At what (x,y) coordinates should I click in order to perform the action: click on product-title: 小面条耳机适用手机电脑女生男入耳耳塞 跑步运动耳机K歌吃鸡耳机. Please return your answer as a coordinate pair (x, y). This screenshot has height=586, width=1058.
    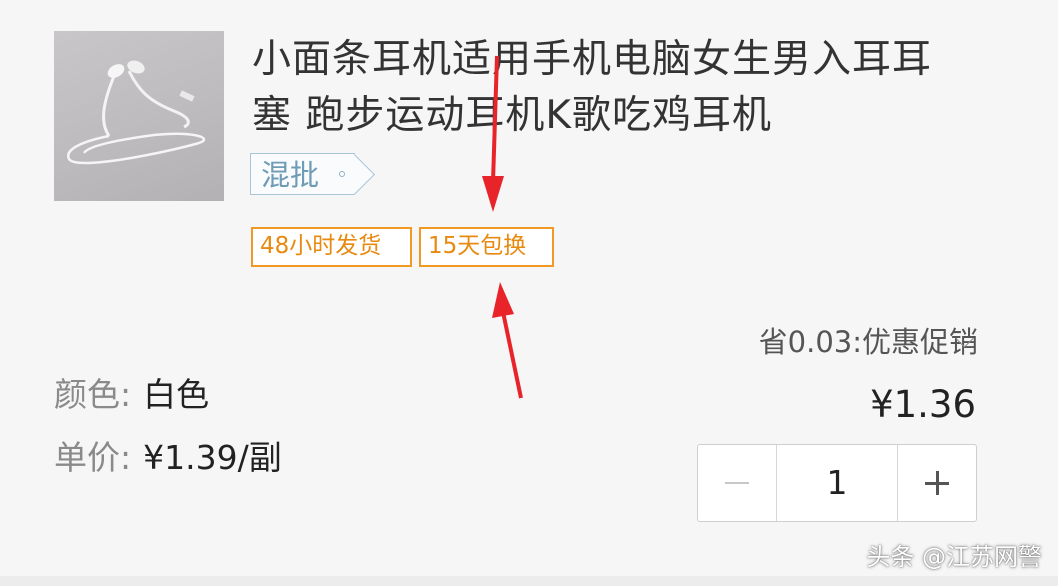
    Looking at the image, I should click on (632, 88).